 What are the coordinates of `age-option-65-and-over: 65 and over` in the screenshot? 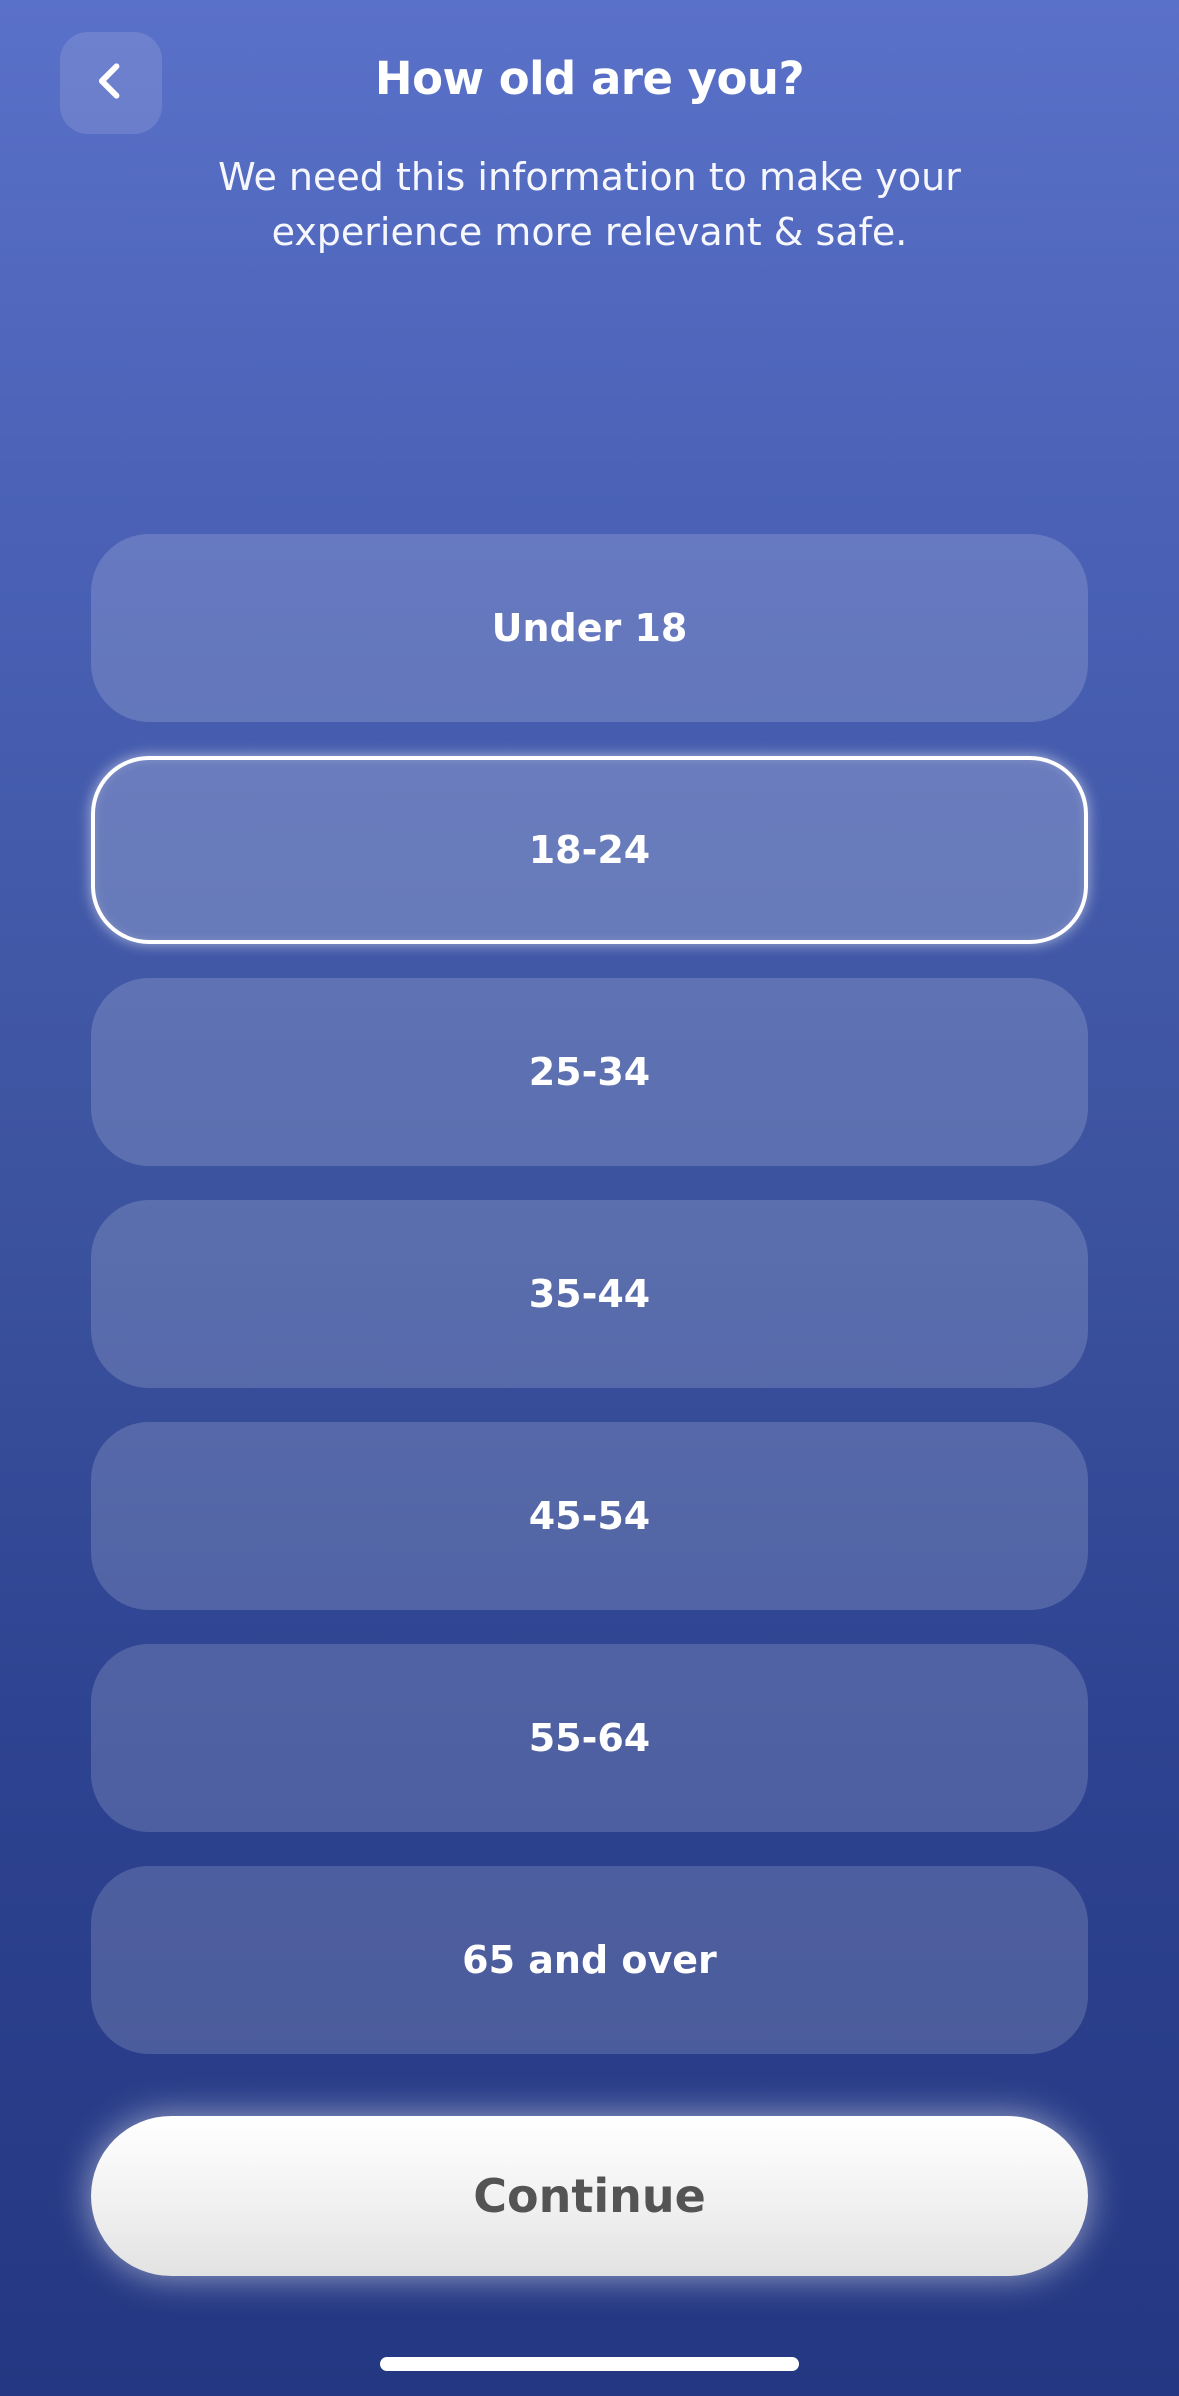 It's located at (589, 1960).